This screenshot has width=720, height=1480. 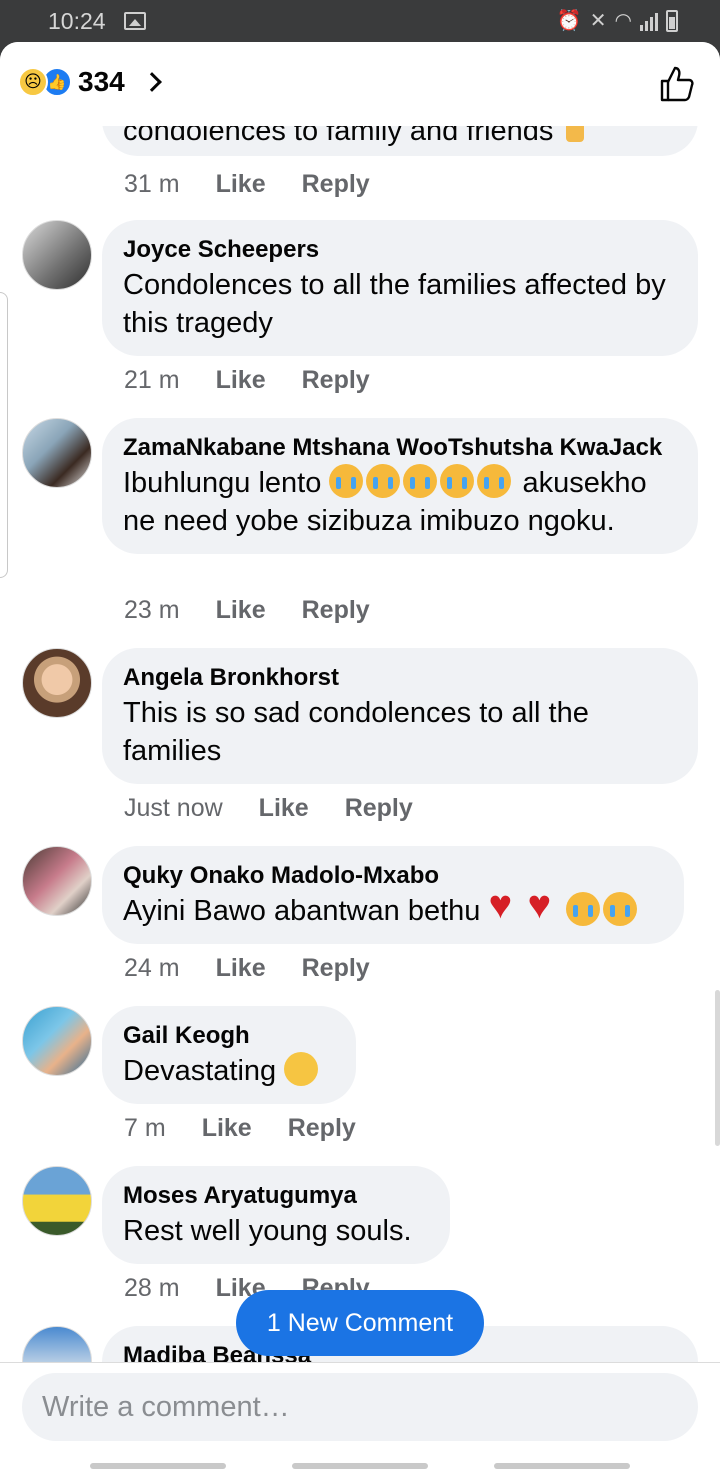 I want to click on comment-author: Joyce Scheepers, so click(x=399, y=250).